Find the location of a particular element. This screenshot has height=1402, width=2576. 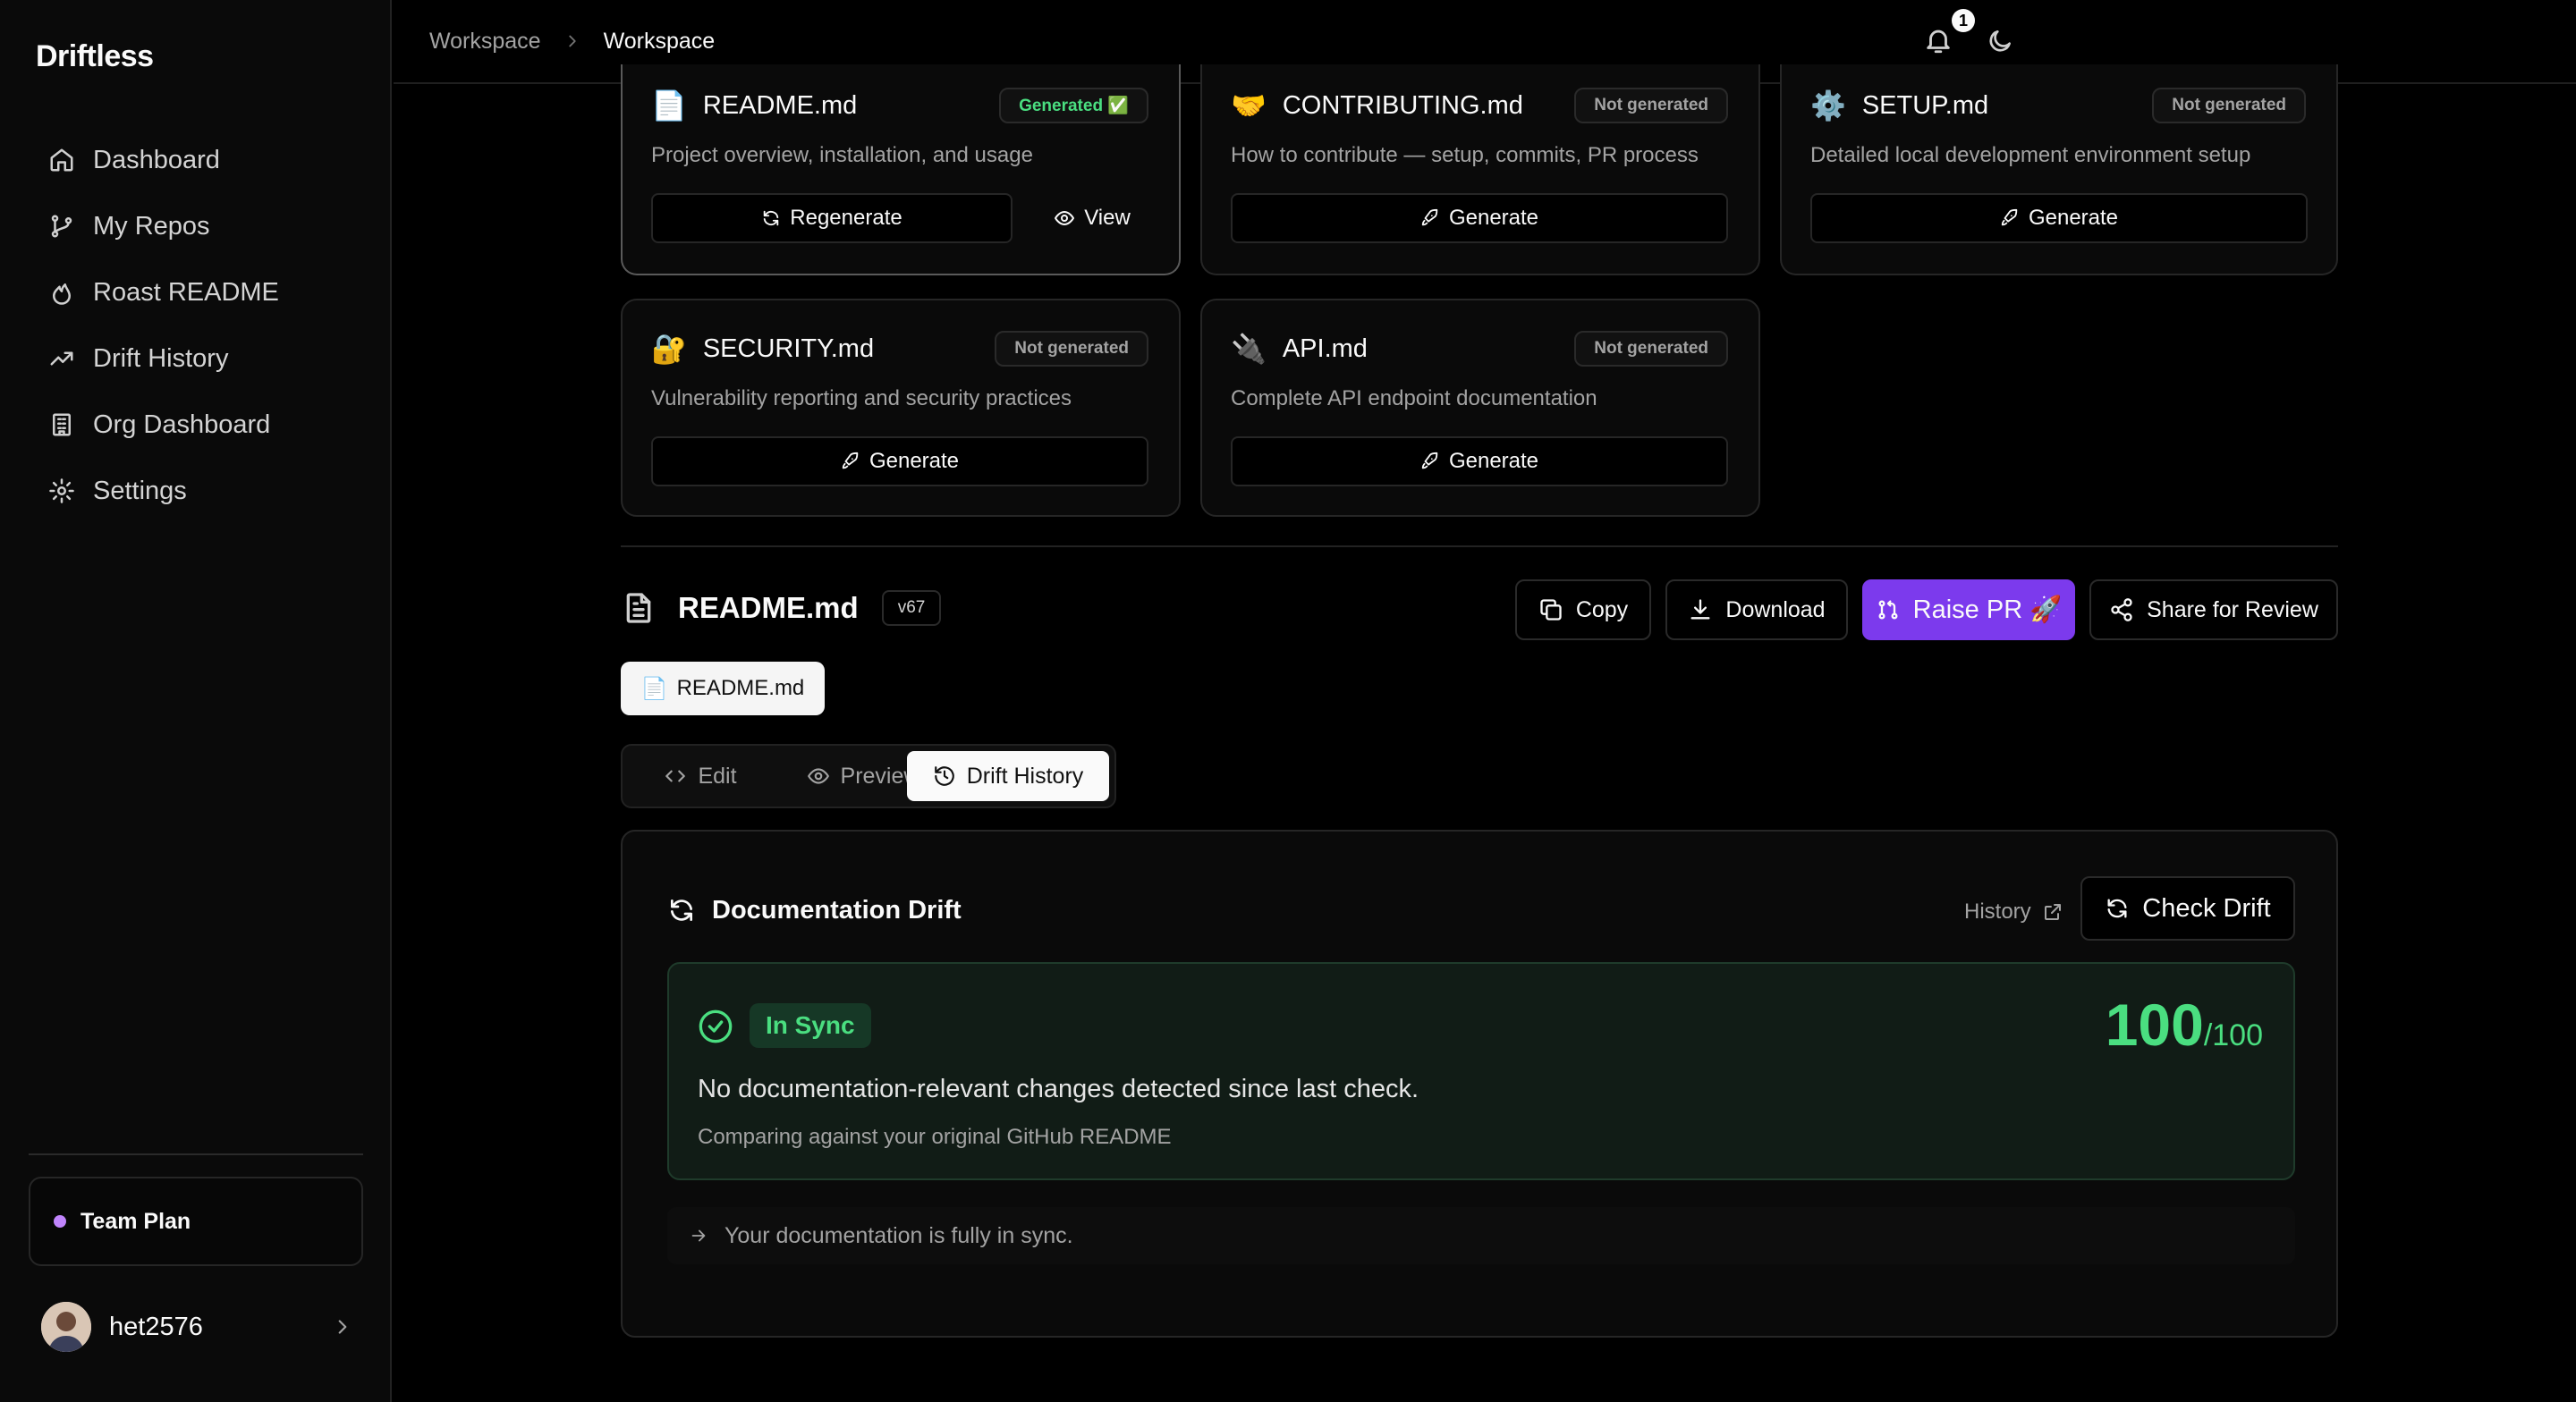

handshake-icon: 🤝 is located at coordinates (1249, 105).